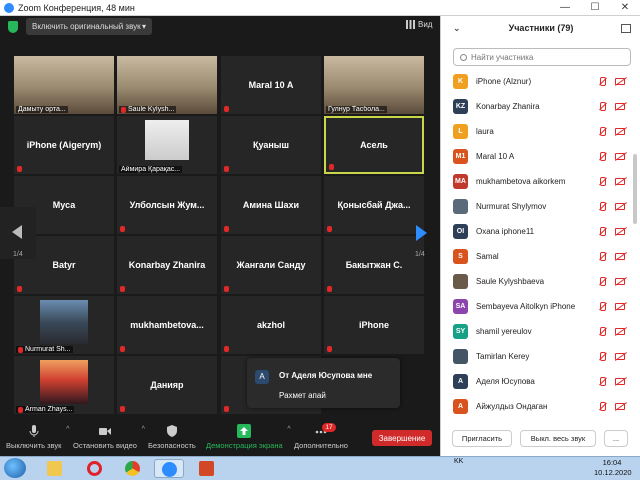 This screenshot has height=480, width=640. What do you see at coordinates (37, 437) in the screenshot?
I see `mute-button: Выключить звук ^` at bounding box center [37, 437].